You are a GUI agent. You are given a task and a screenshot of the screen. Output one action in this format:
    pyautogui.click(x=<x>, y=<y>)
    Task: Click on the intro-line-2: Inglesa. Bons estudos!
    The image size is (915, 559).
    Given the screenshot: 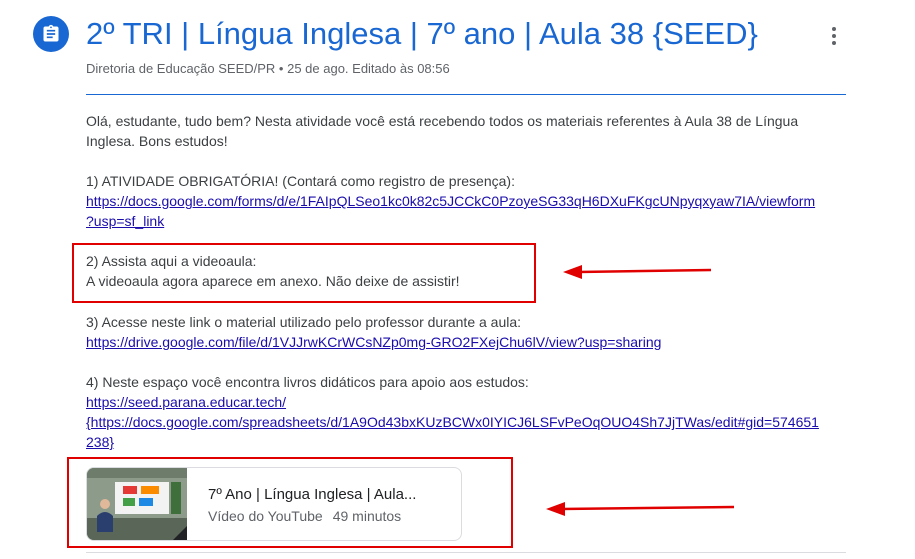 What is the action you would take?
    pyautogui.click(x=157, y=141)
    